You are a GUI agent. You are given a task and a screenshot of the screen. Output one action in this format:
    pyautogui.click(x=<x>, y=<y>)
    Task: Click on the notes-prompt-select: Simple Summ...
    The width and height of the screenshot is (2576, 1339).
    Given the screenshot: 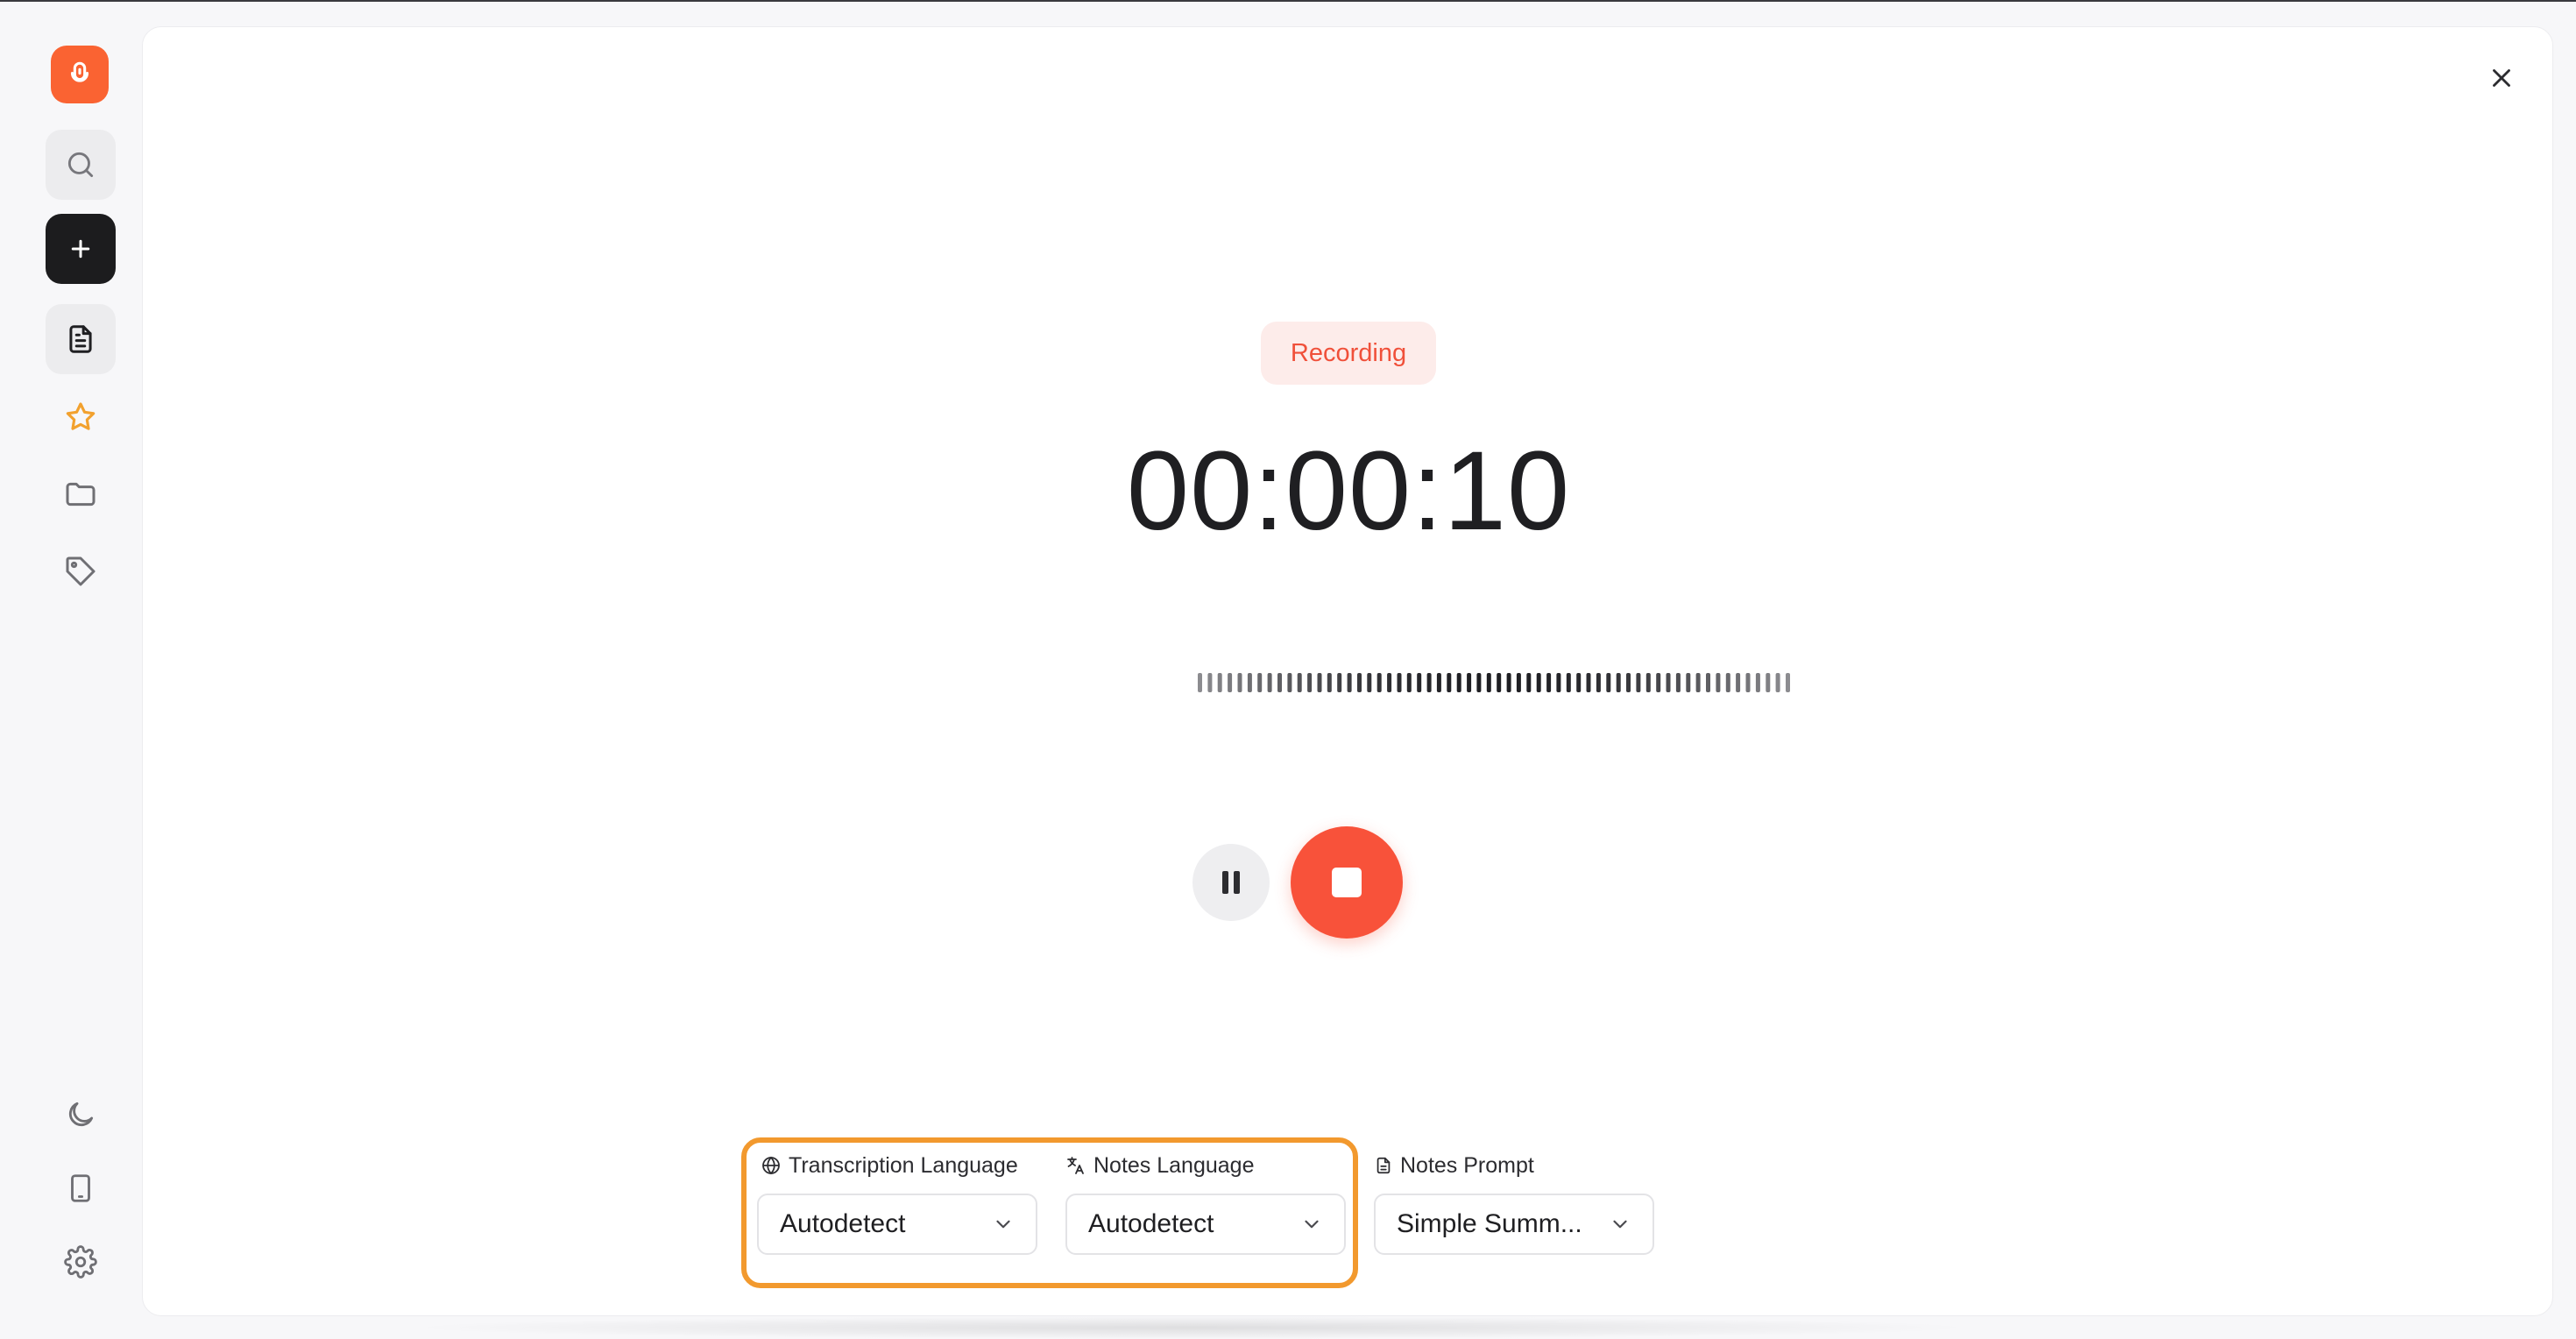 What is the action you would take?
    pyautogui.click(x=1514, y=1224)
    